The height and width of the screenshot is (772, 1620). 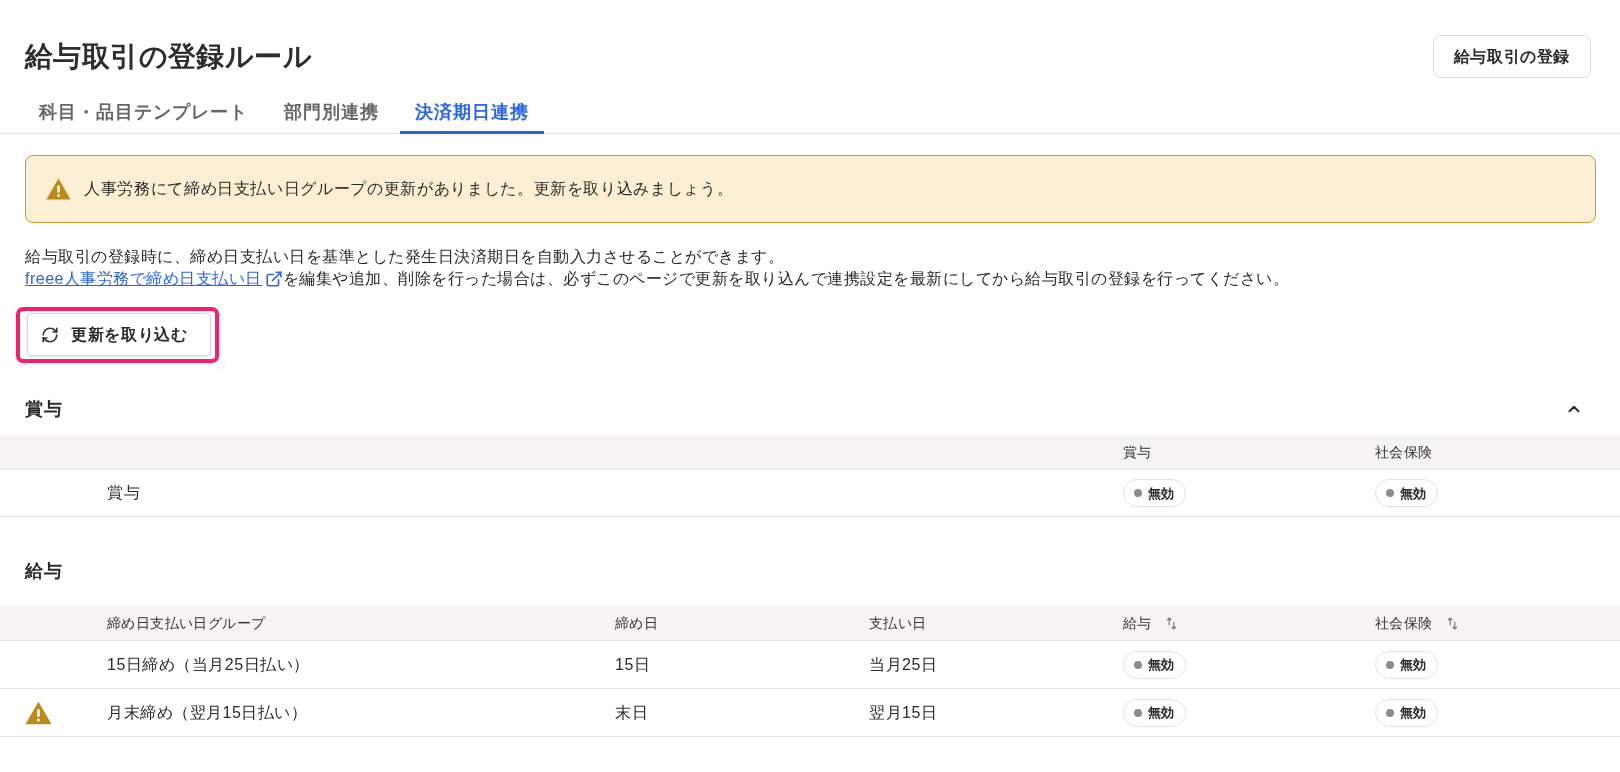 I want to click on column-header: 支払い日, so click(x=898, y=623).